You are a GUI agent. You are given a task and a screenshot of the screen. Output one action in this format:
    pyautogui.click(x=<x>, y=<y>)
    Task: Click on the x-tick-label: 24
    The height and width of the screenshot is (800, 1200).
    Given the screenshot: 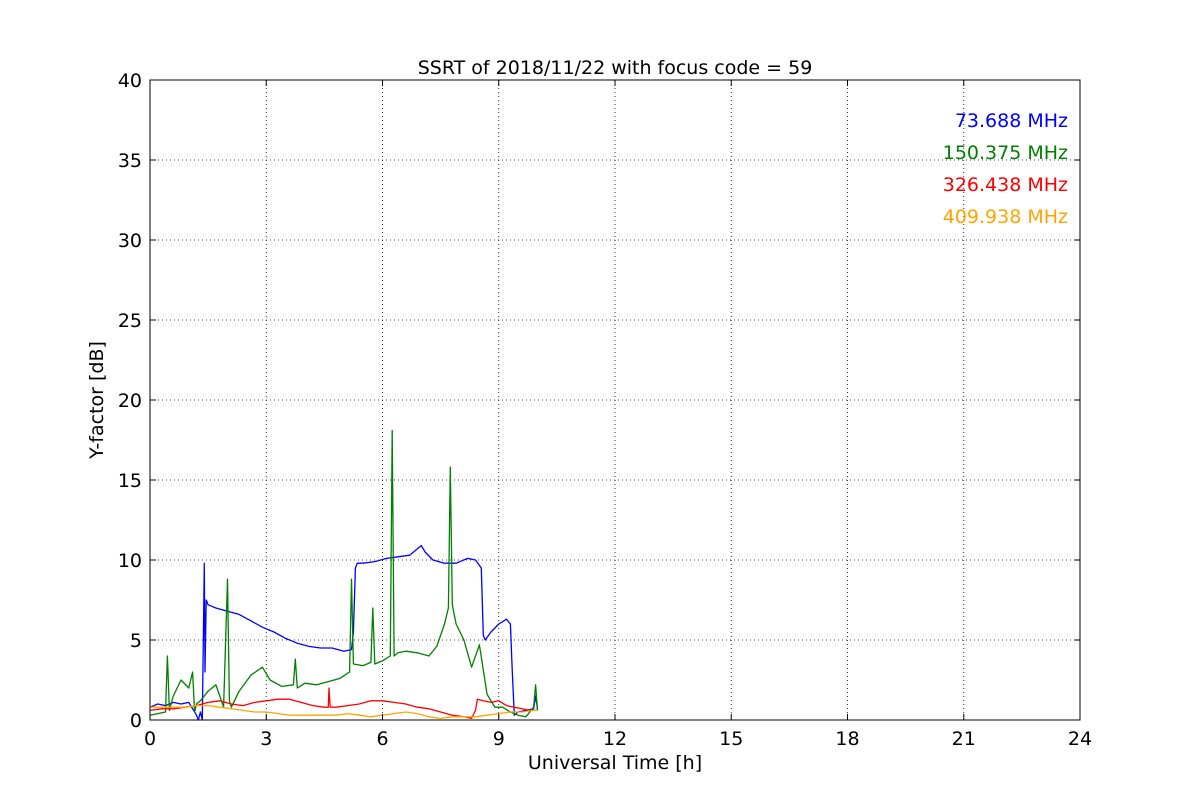 What is the action you would take?
    pyautogui.click(x=1080, y=739)
    